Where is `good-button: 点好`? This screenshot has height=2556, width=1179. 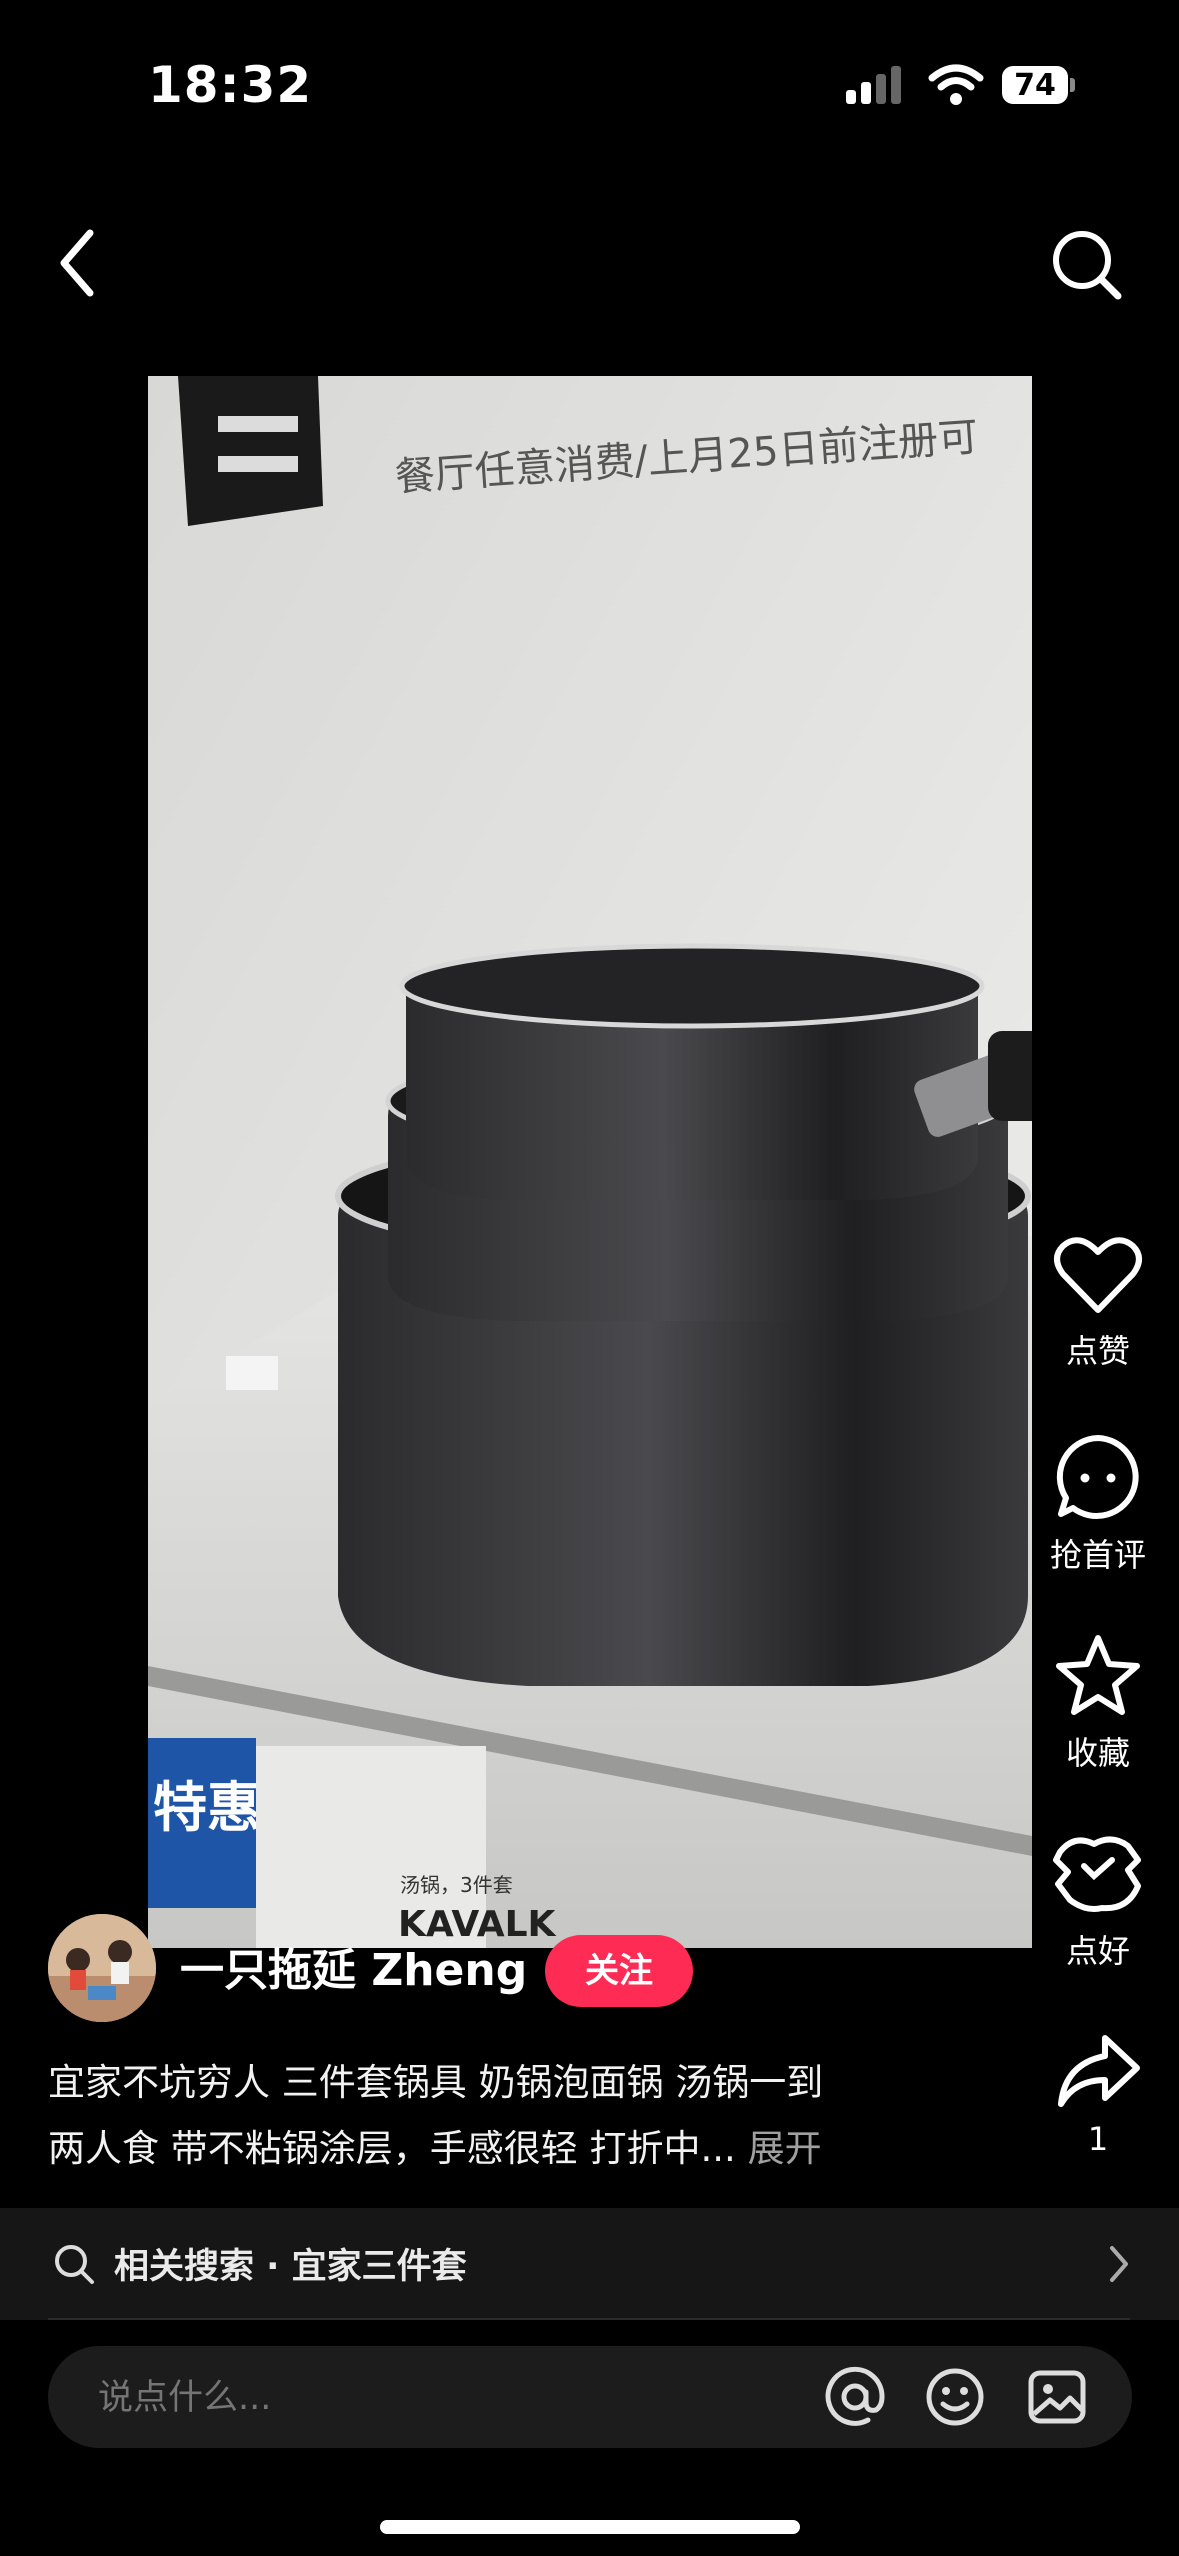 good-button: 点好 is located at coordinates (1098, 1901).